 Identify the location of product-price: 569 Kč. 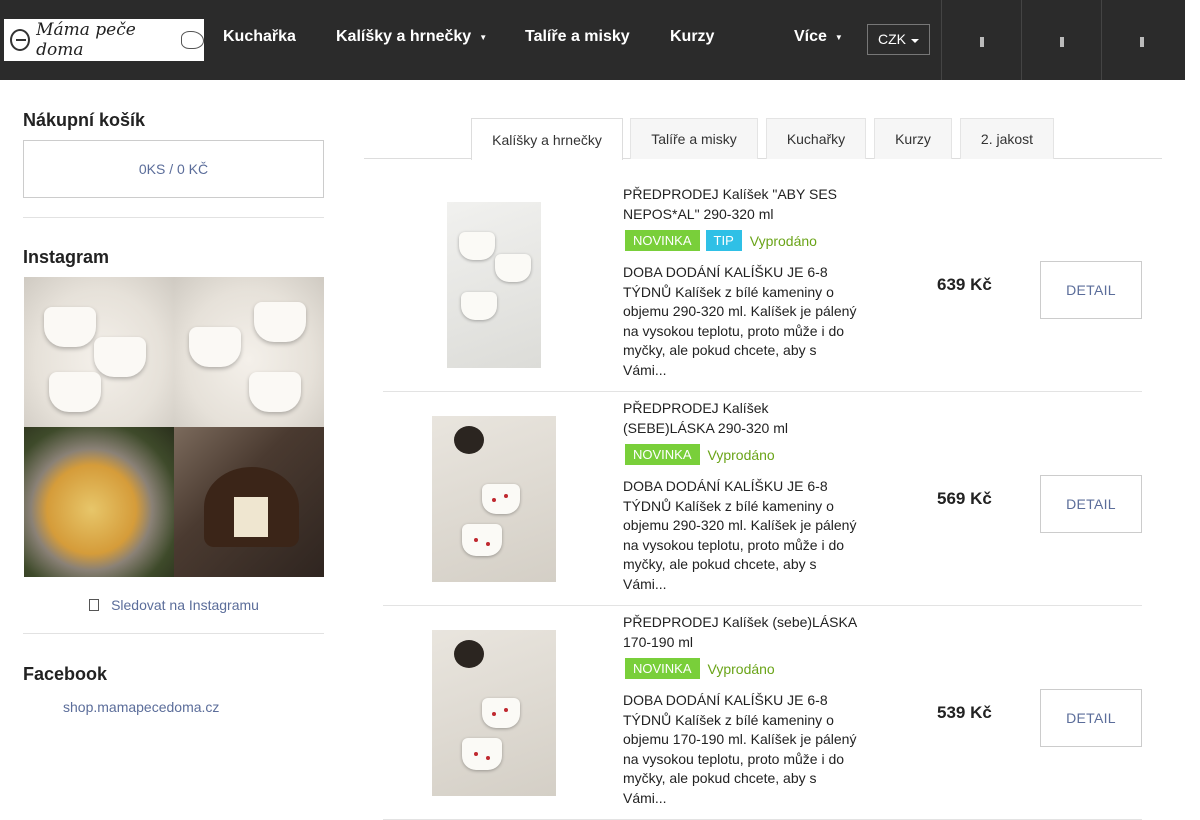
(964, 498).